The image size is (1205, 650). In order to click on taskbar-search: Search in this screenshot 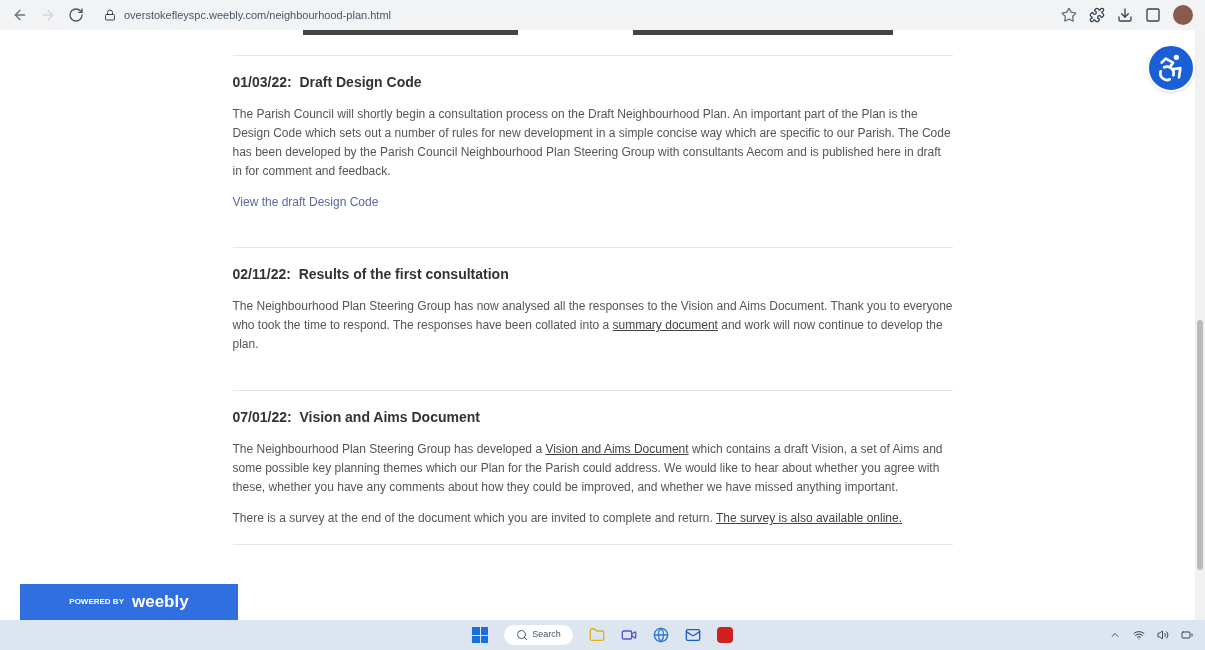, I will do `click(538, 635)`.